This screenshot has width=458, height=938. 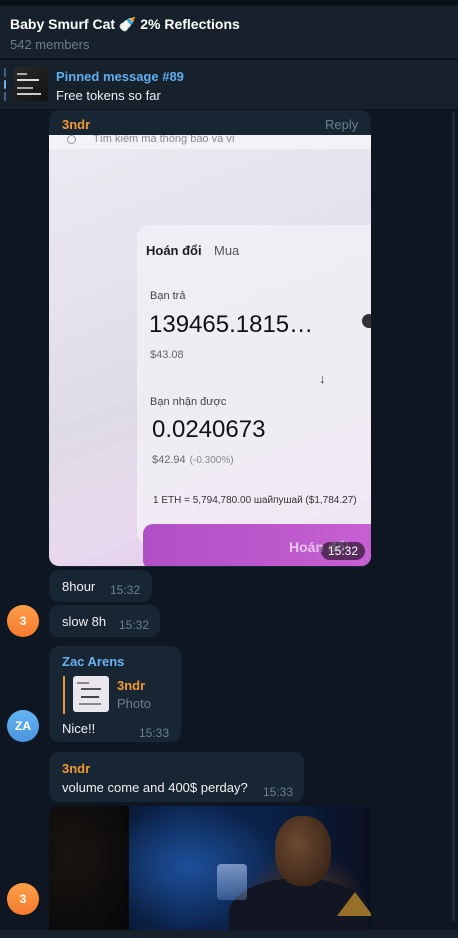 I want to click on photo-receive-usd-row: $42.94 (-0.300%), so click(x=193, y=460).